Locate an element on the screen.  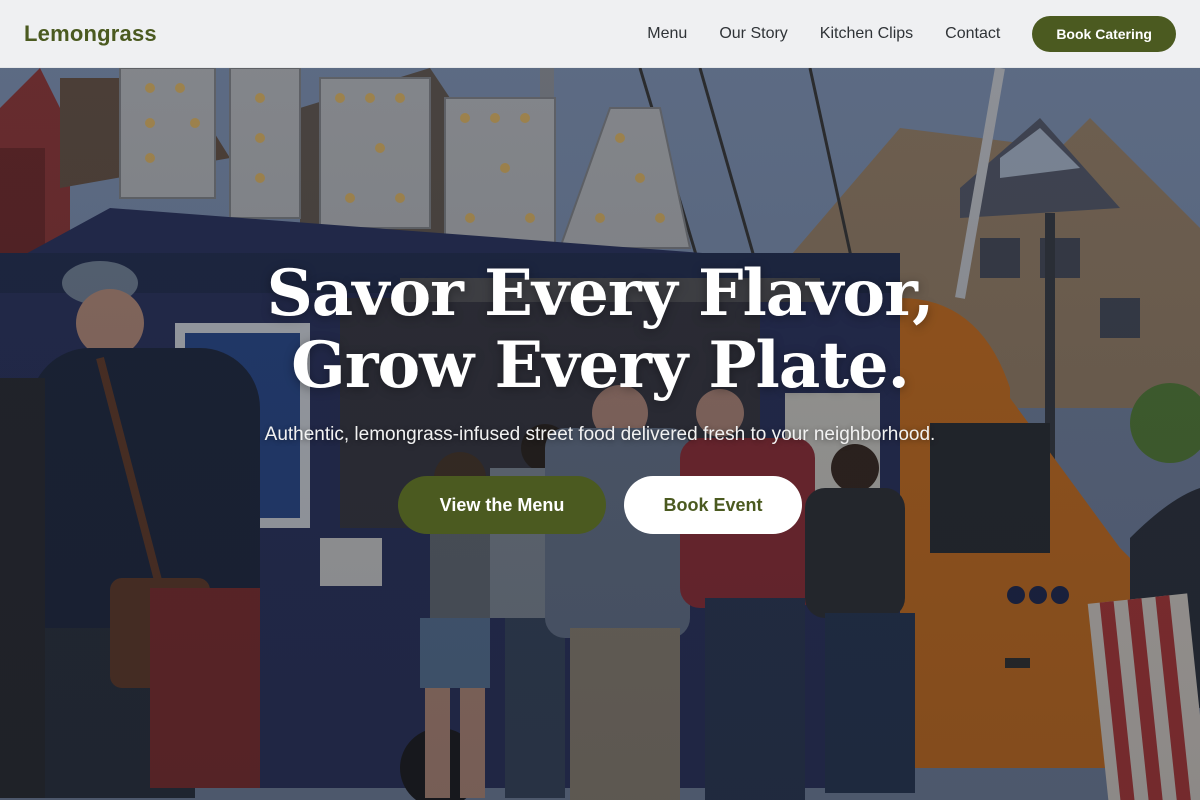
hero-title-line-2: Grow Every Plate. is located at coordinates (600, 365).